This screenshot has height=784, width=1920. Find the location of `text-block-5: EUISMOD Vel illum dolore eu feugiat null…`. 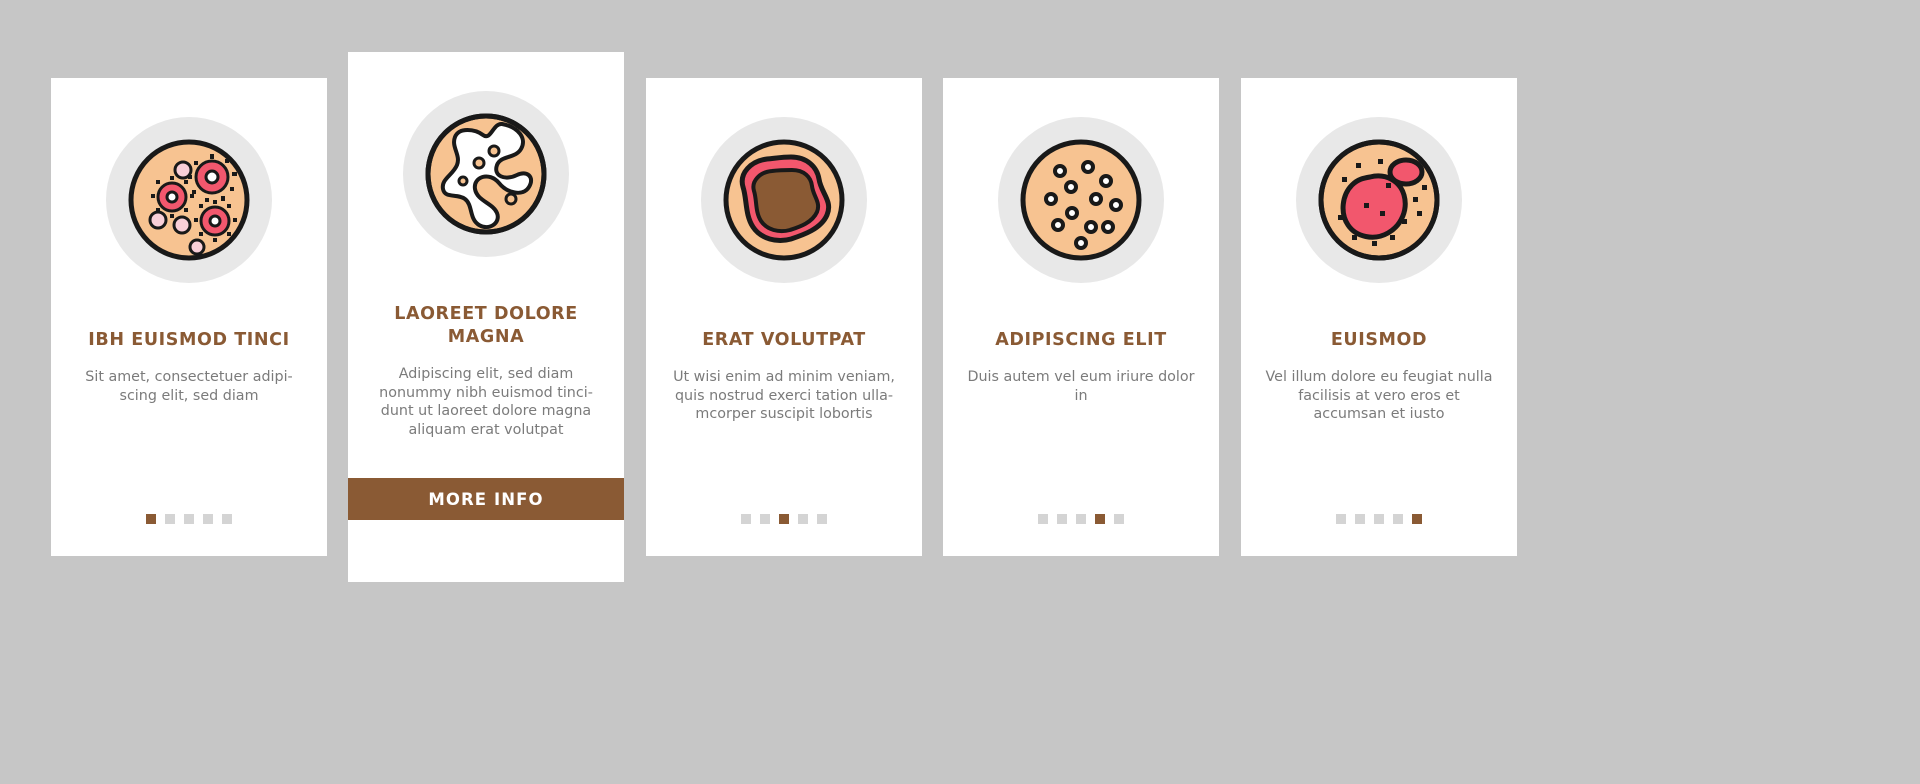

text-block-5: EUISMOD Vel illum dolore eu feugiat null… is located at coordinates (1379, 376).